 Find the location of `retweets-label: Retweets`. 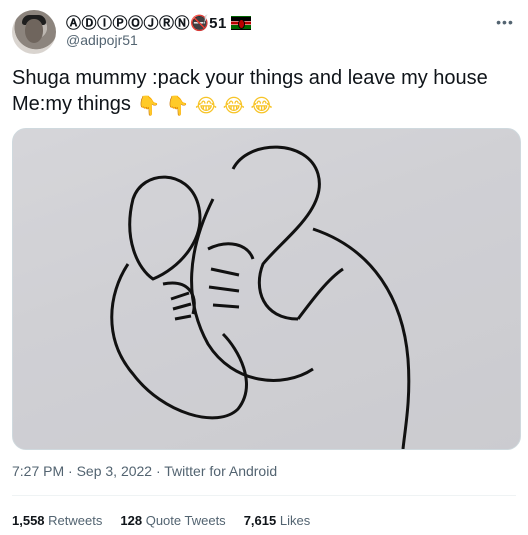

retweets-label: Retweets is located at coordinates (75, 520).